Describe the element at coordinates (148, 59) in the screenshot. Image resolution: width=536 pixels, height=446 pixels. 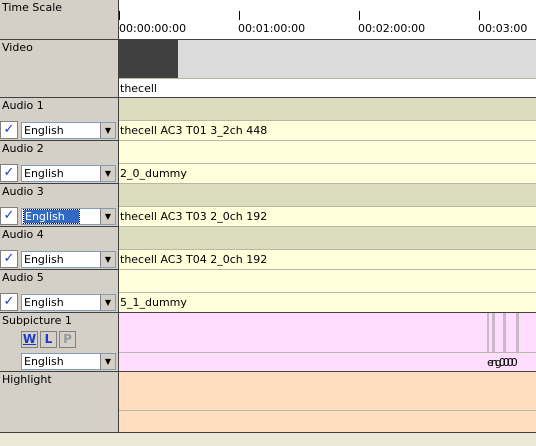
I see `video-clip-thumbnail` at that location.